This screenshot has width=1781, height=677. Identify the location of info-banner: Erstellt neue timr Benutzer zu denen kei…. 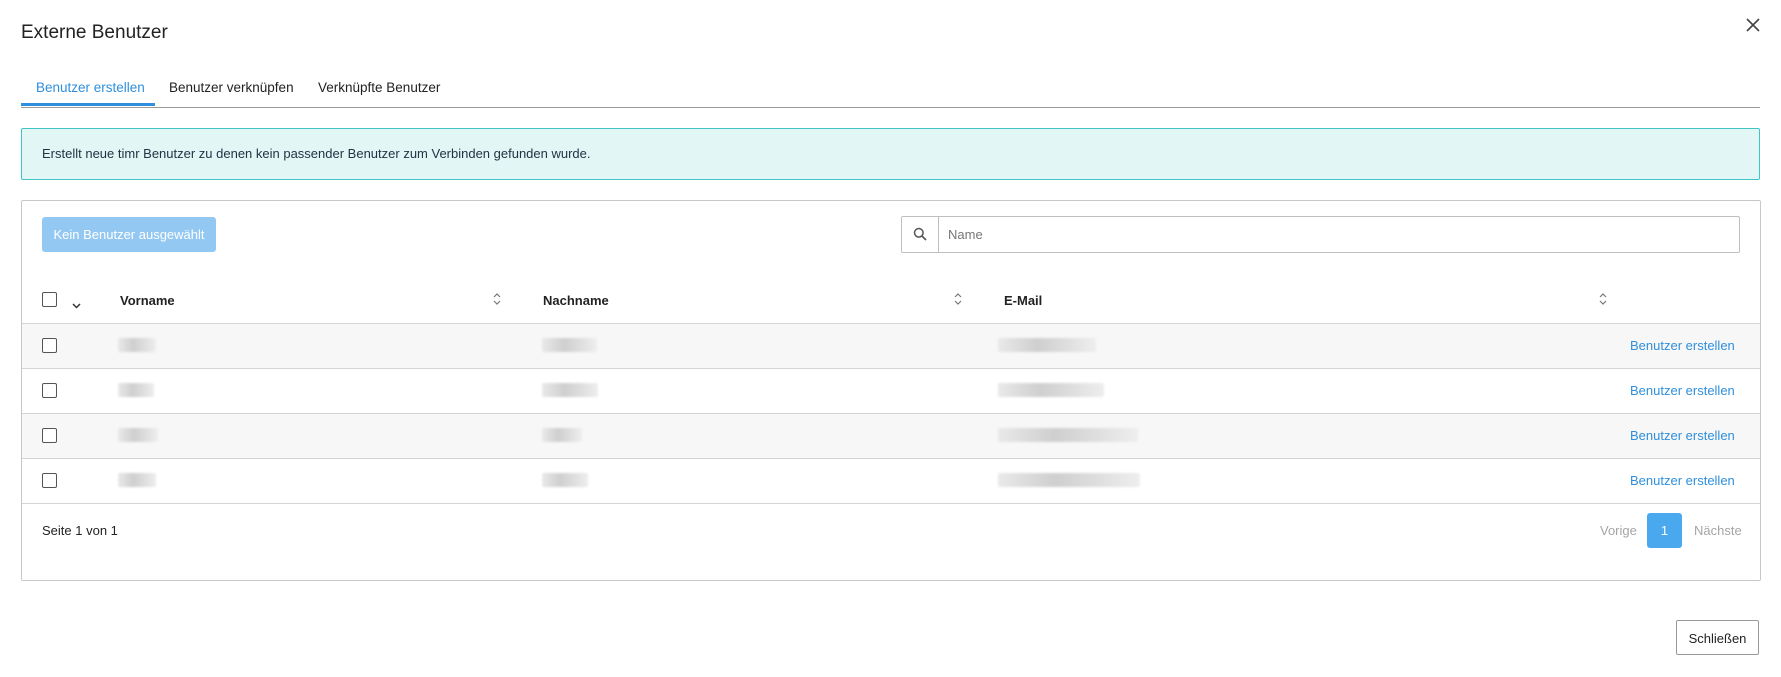
(890, 154).